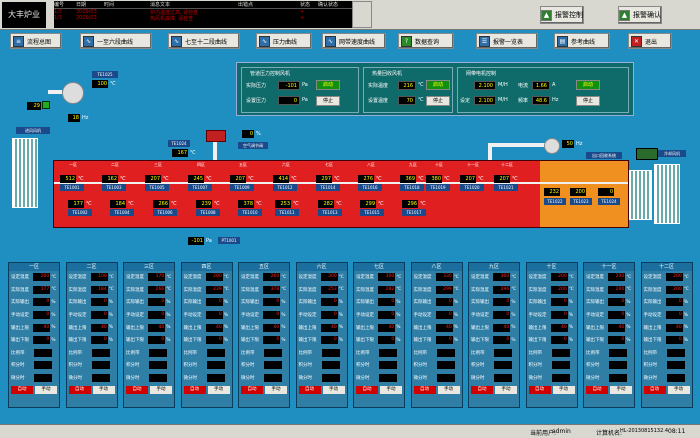  Describe the element at coordinates (485, 100) in the screenshot. I see `set-speed-input: 2.100` at that location.